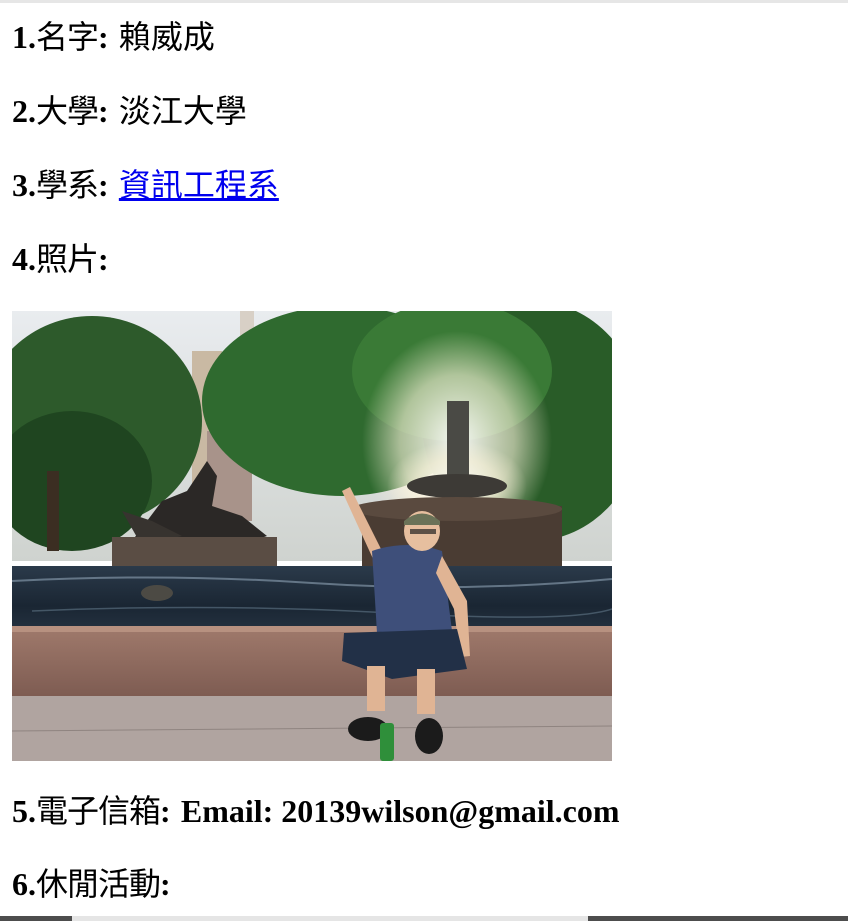 The width and height of the screenshot is (848, 921). I want to click on photo-line: 4.照片:, so click(60, 259).